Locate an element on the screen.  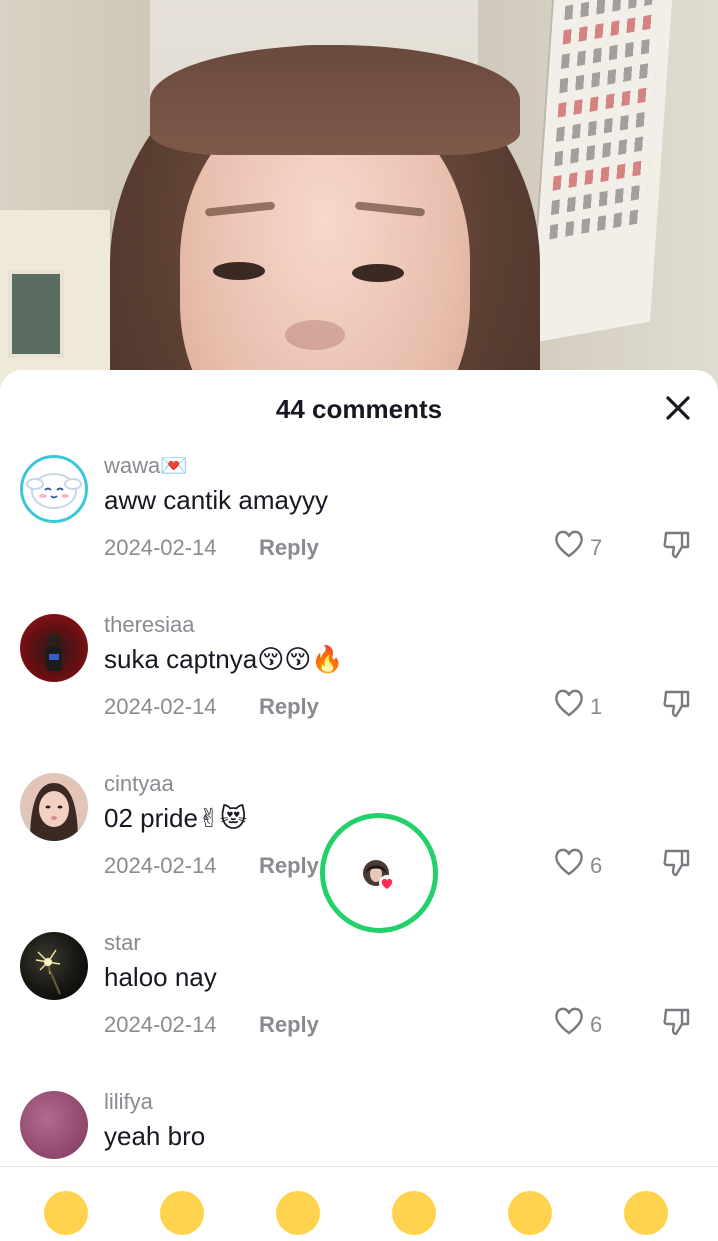
comment-item: star haloo nay 2024-02-14 Reply 6 is located at coordinates (359, 1006).